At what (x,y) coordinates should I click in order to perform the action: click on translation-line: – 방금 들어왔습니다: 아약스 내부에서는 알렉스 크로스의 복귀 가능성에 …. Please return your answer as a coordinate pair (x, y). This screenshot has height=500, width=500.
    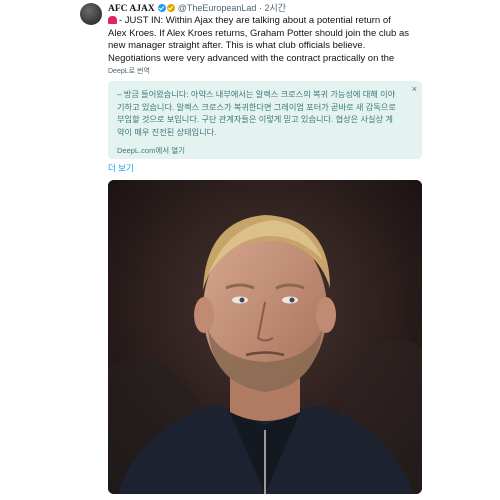
    Looking at the image, I should click on (256, 94).